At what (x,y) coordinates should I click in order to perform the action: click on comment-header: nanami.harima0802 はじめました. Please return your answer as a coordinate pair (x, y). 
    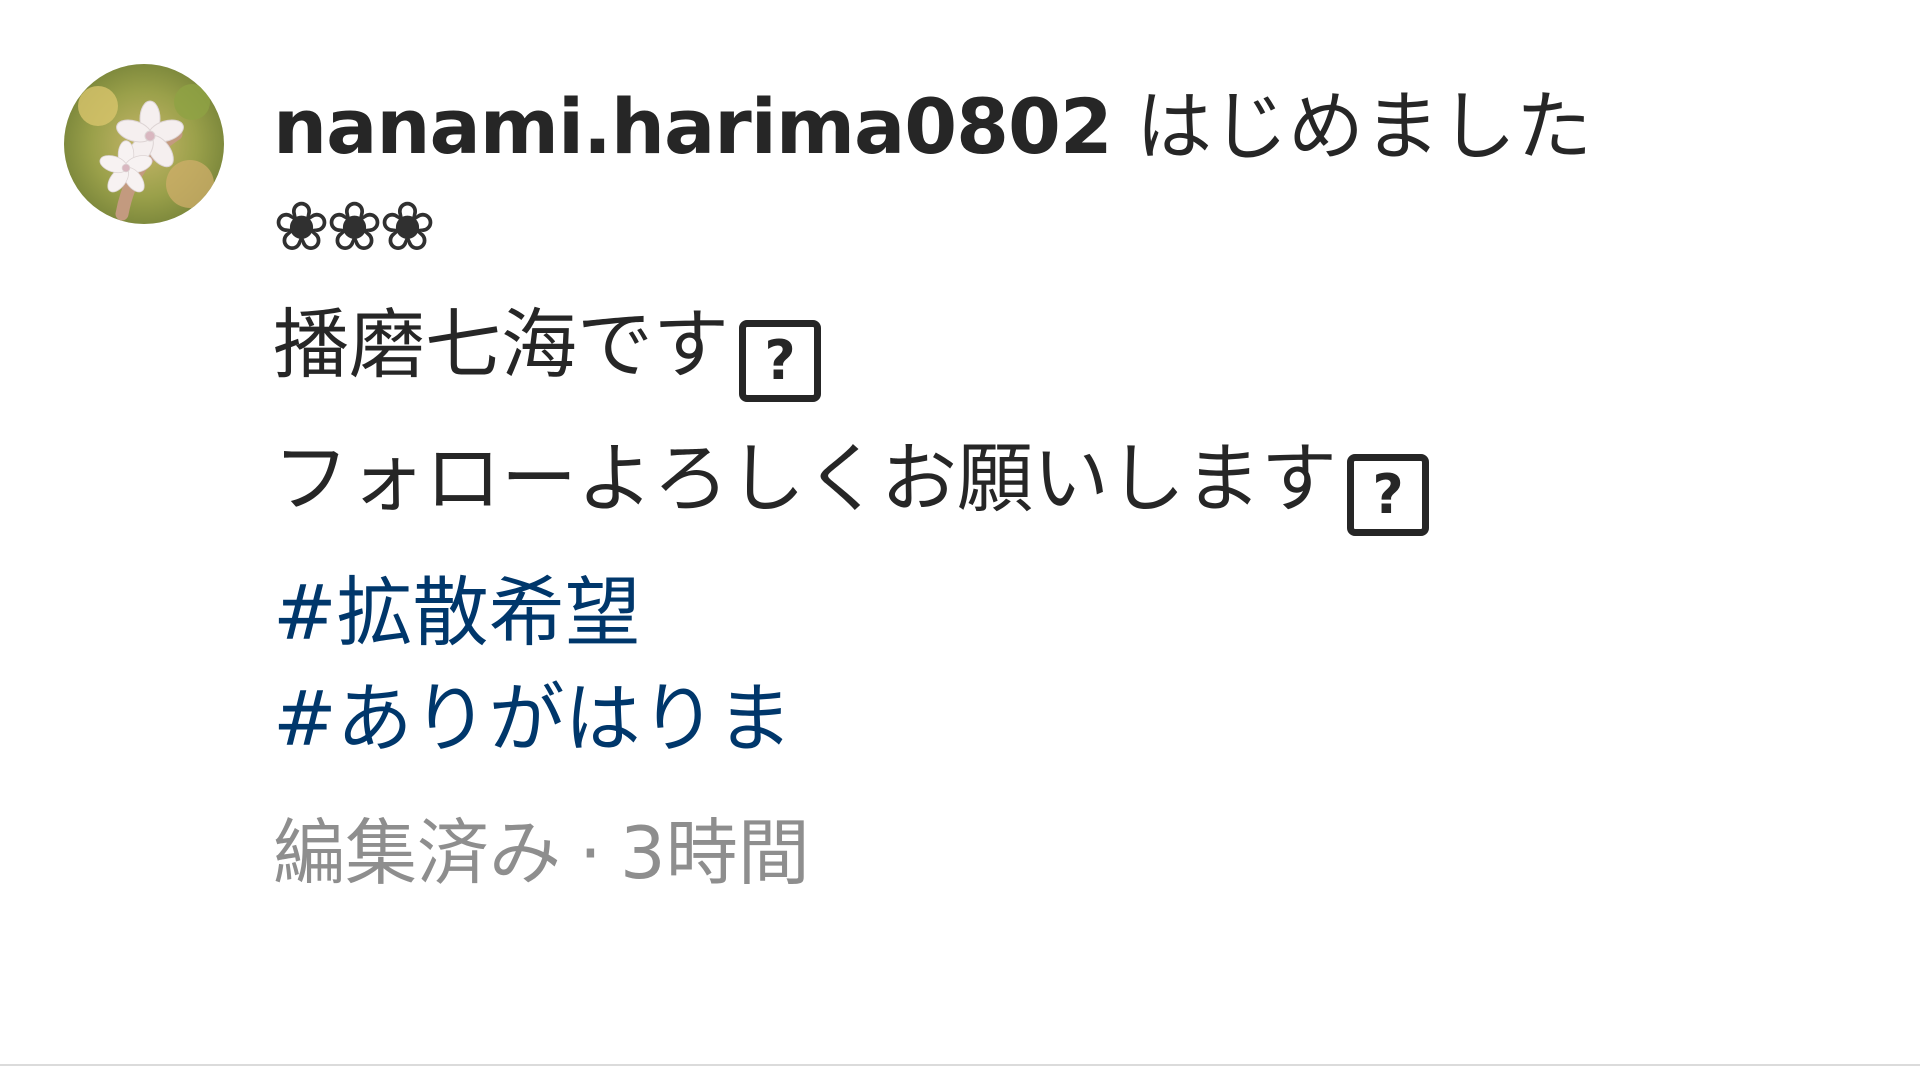
    Looking at the image, I should click on (1073, 127).